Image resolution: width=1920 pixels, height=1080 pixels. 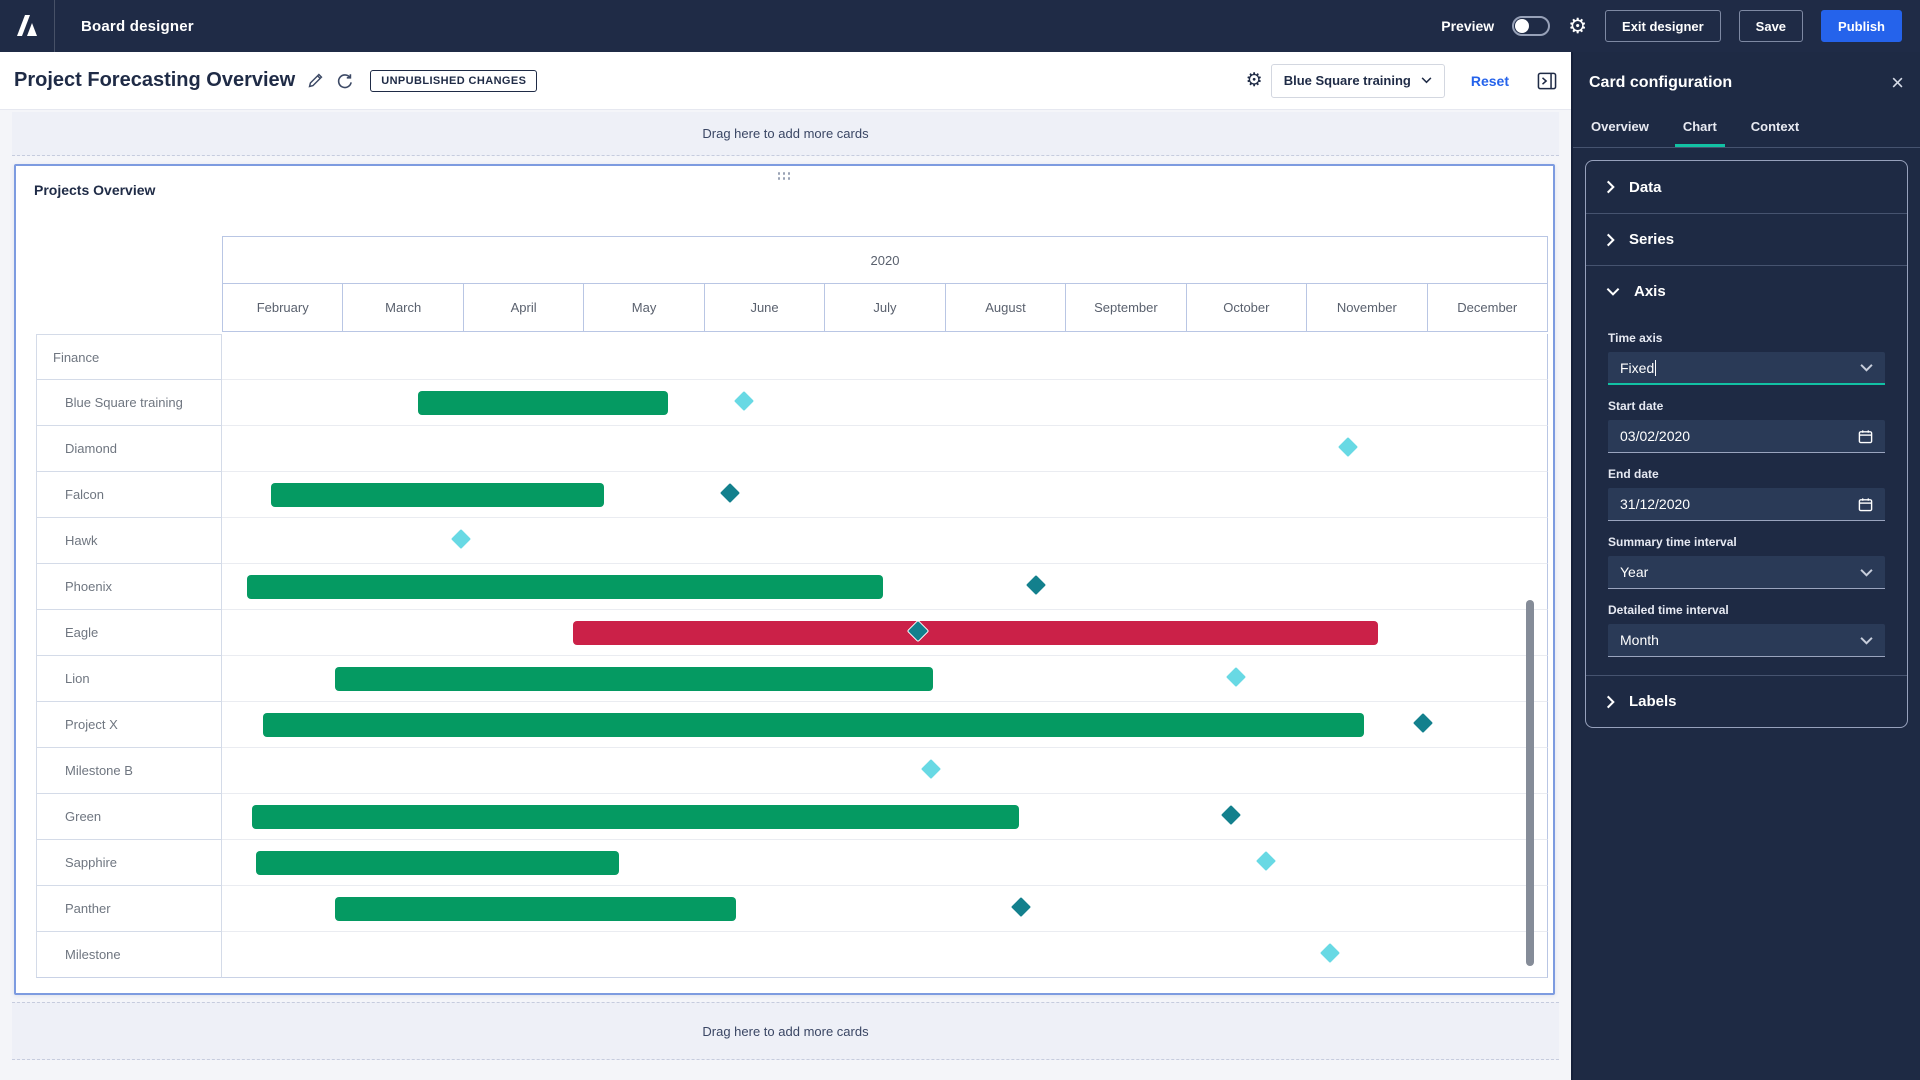 What do you see at coordinates (792, 863) in the screenshot?
I see `gantt-row: Sapphire` at bounding box center [792, 863].